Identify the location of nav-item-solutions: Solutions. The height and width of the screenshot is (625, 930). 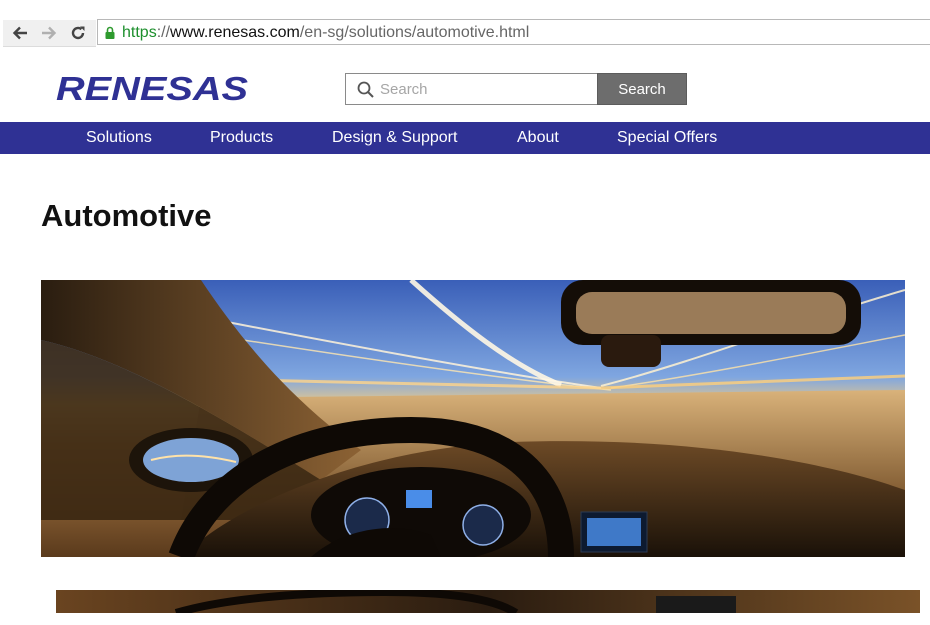
(119, 138).